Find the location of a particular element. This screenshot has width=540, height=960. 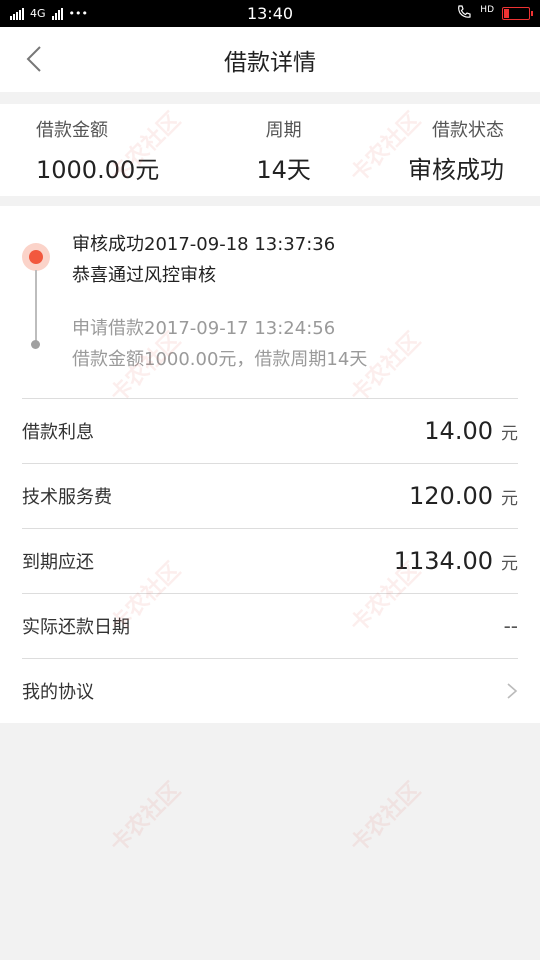

period-label: 周期 is located at coordinates (283, 130).